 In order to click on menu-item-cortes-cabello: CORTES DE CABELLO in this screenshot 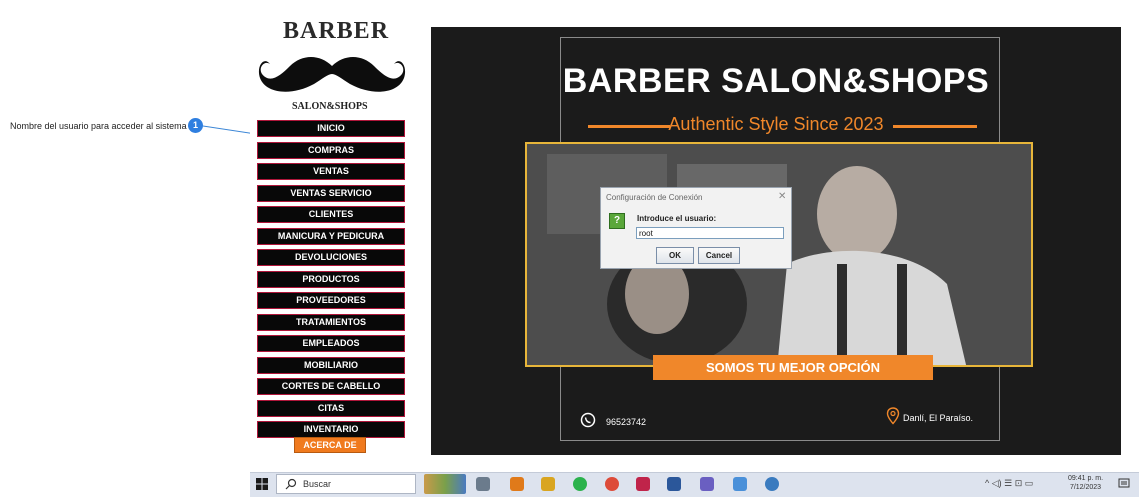, I will do `click(331, 386)`.